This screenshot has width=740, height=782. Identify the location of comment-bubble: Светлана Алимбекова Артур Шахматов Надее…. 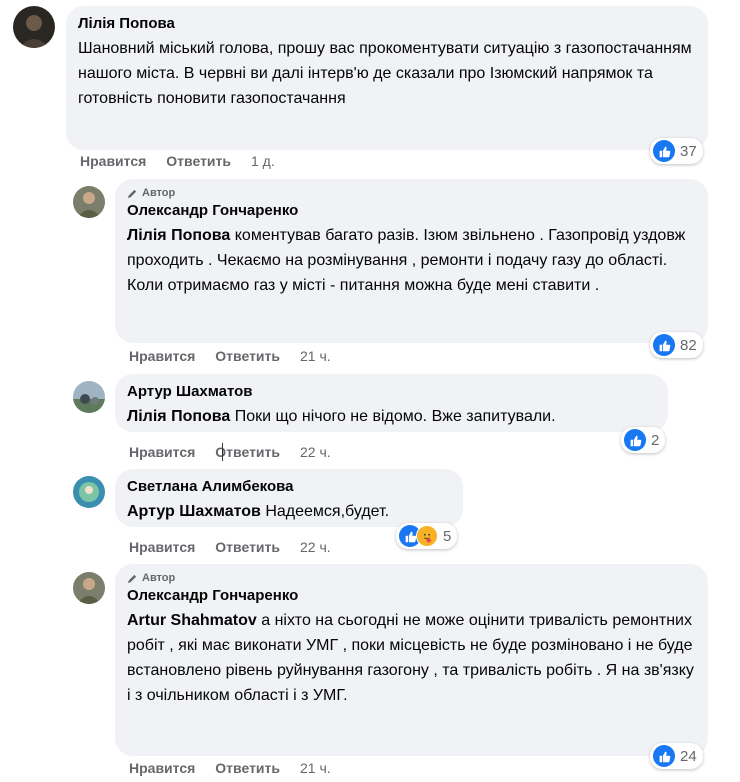
(289, 498).